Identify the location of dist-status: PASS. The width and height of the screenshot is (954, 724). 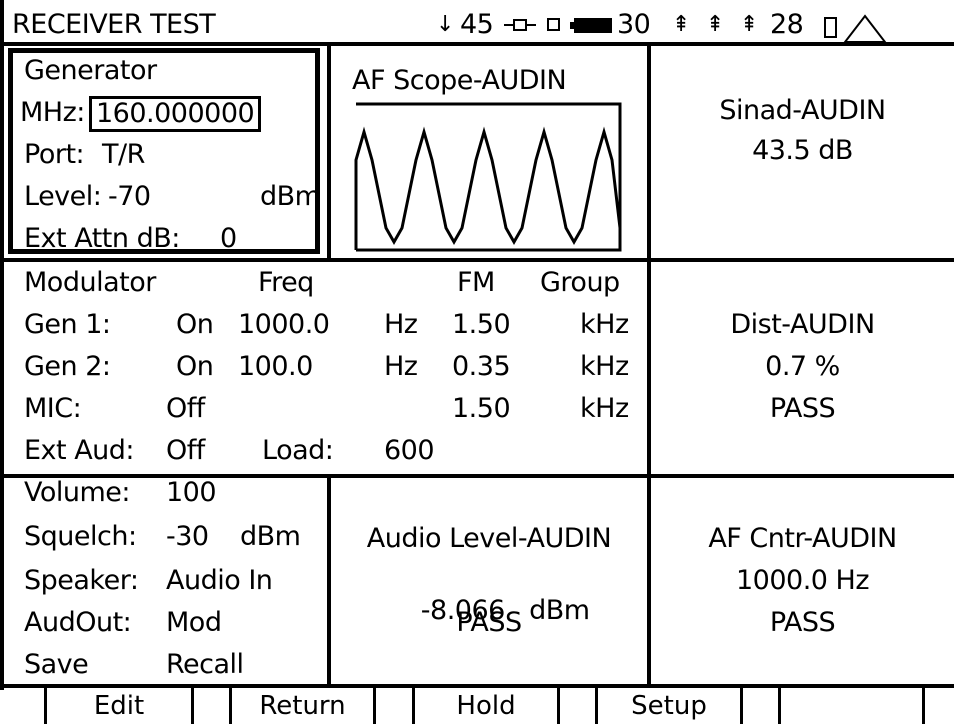
(802, 408).